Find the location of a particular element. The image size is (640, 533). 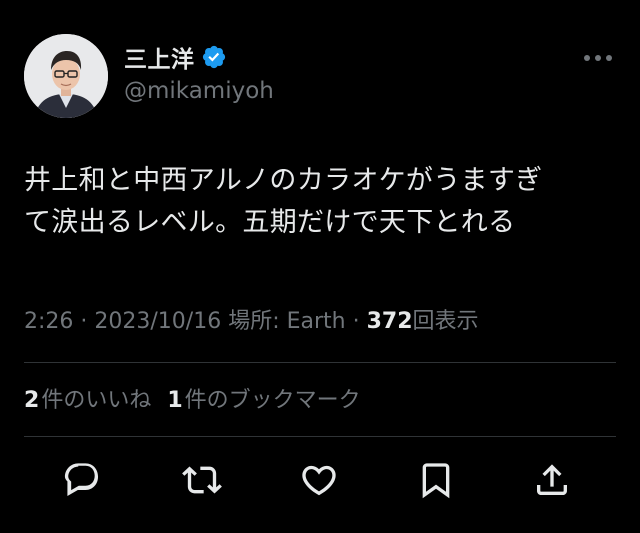

tweet-meta: 2:26 · 2023/10/16 場所: Earth · 372回表示 is located at coordinates (251, 319).